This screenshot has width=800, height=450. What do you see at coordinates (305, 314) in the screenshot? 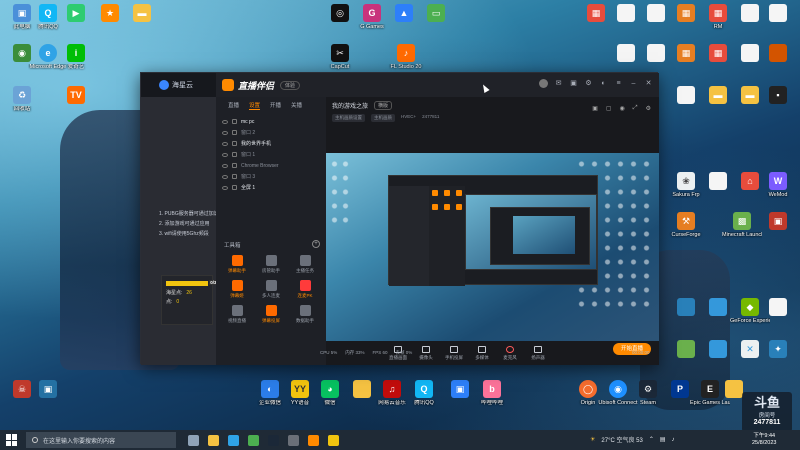
I see `tool-item: 数据助手` at bounding box center [305, 314].